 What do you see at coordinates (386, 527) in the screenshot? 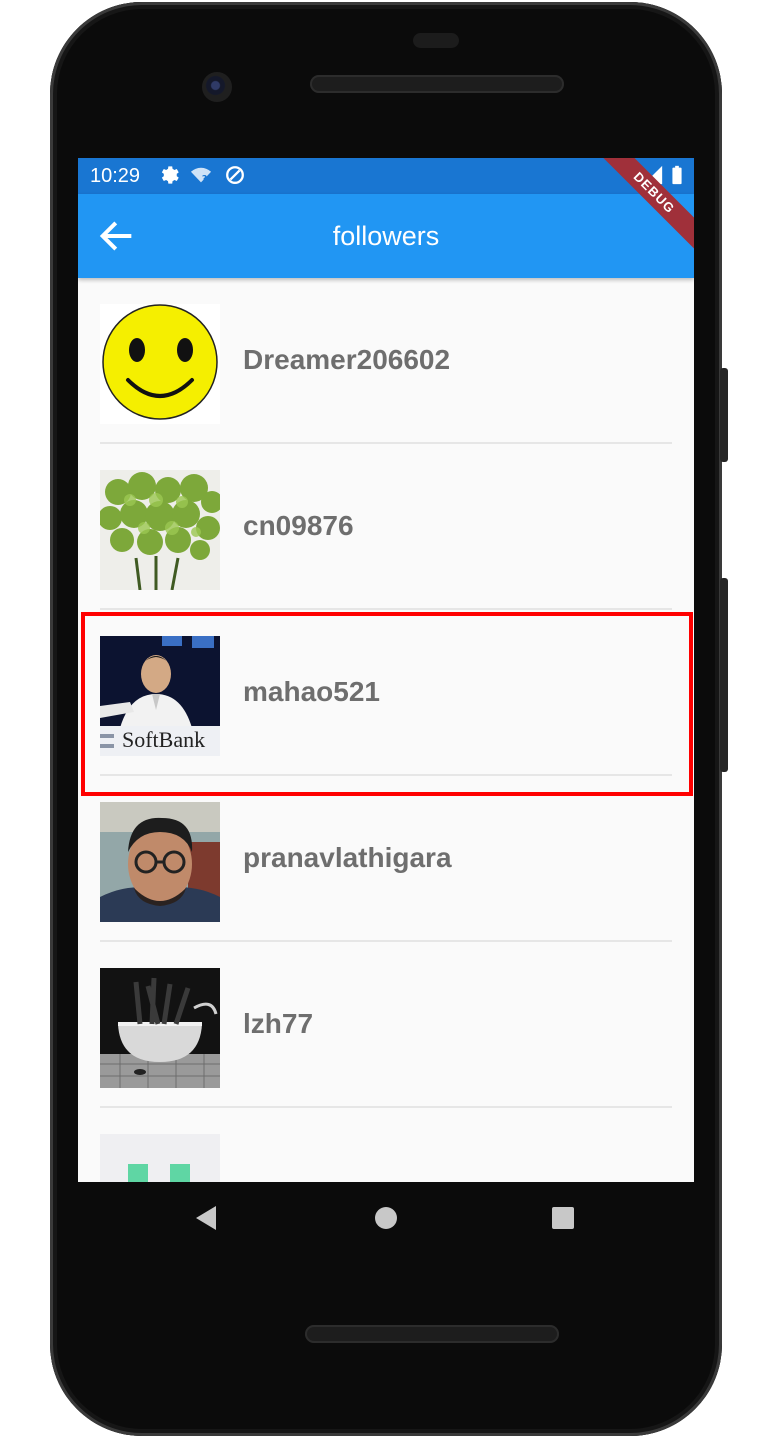
I see `list-item: cn09876` at bounding box center [386, 527].